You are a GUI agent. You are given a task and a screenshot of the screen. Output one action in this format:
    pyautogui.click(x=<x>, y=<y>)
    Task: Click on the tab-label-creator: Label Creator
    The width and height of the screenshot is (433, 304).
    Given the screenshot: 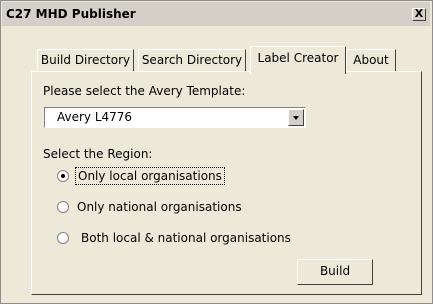 What is the action you would take?
    pyautogui.click(x=298, y=60)
    